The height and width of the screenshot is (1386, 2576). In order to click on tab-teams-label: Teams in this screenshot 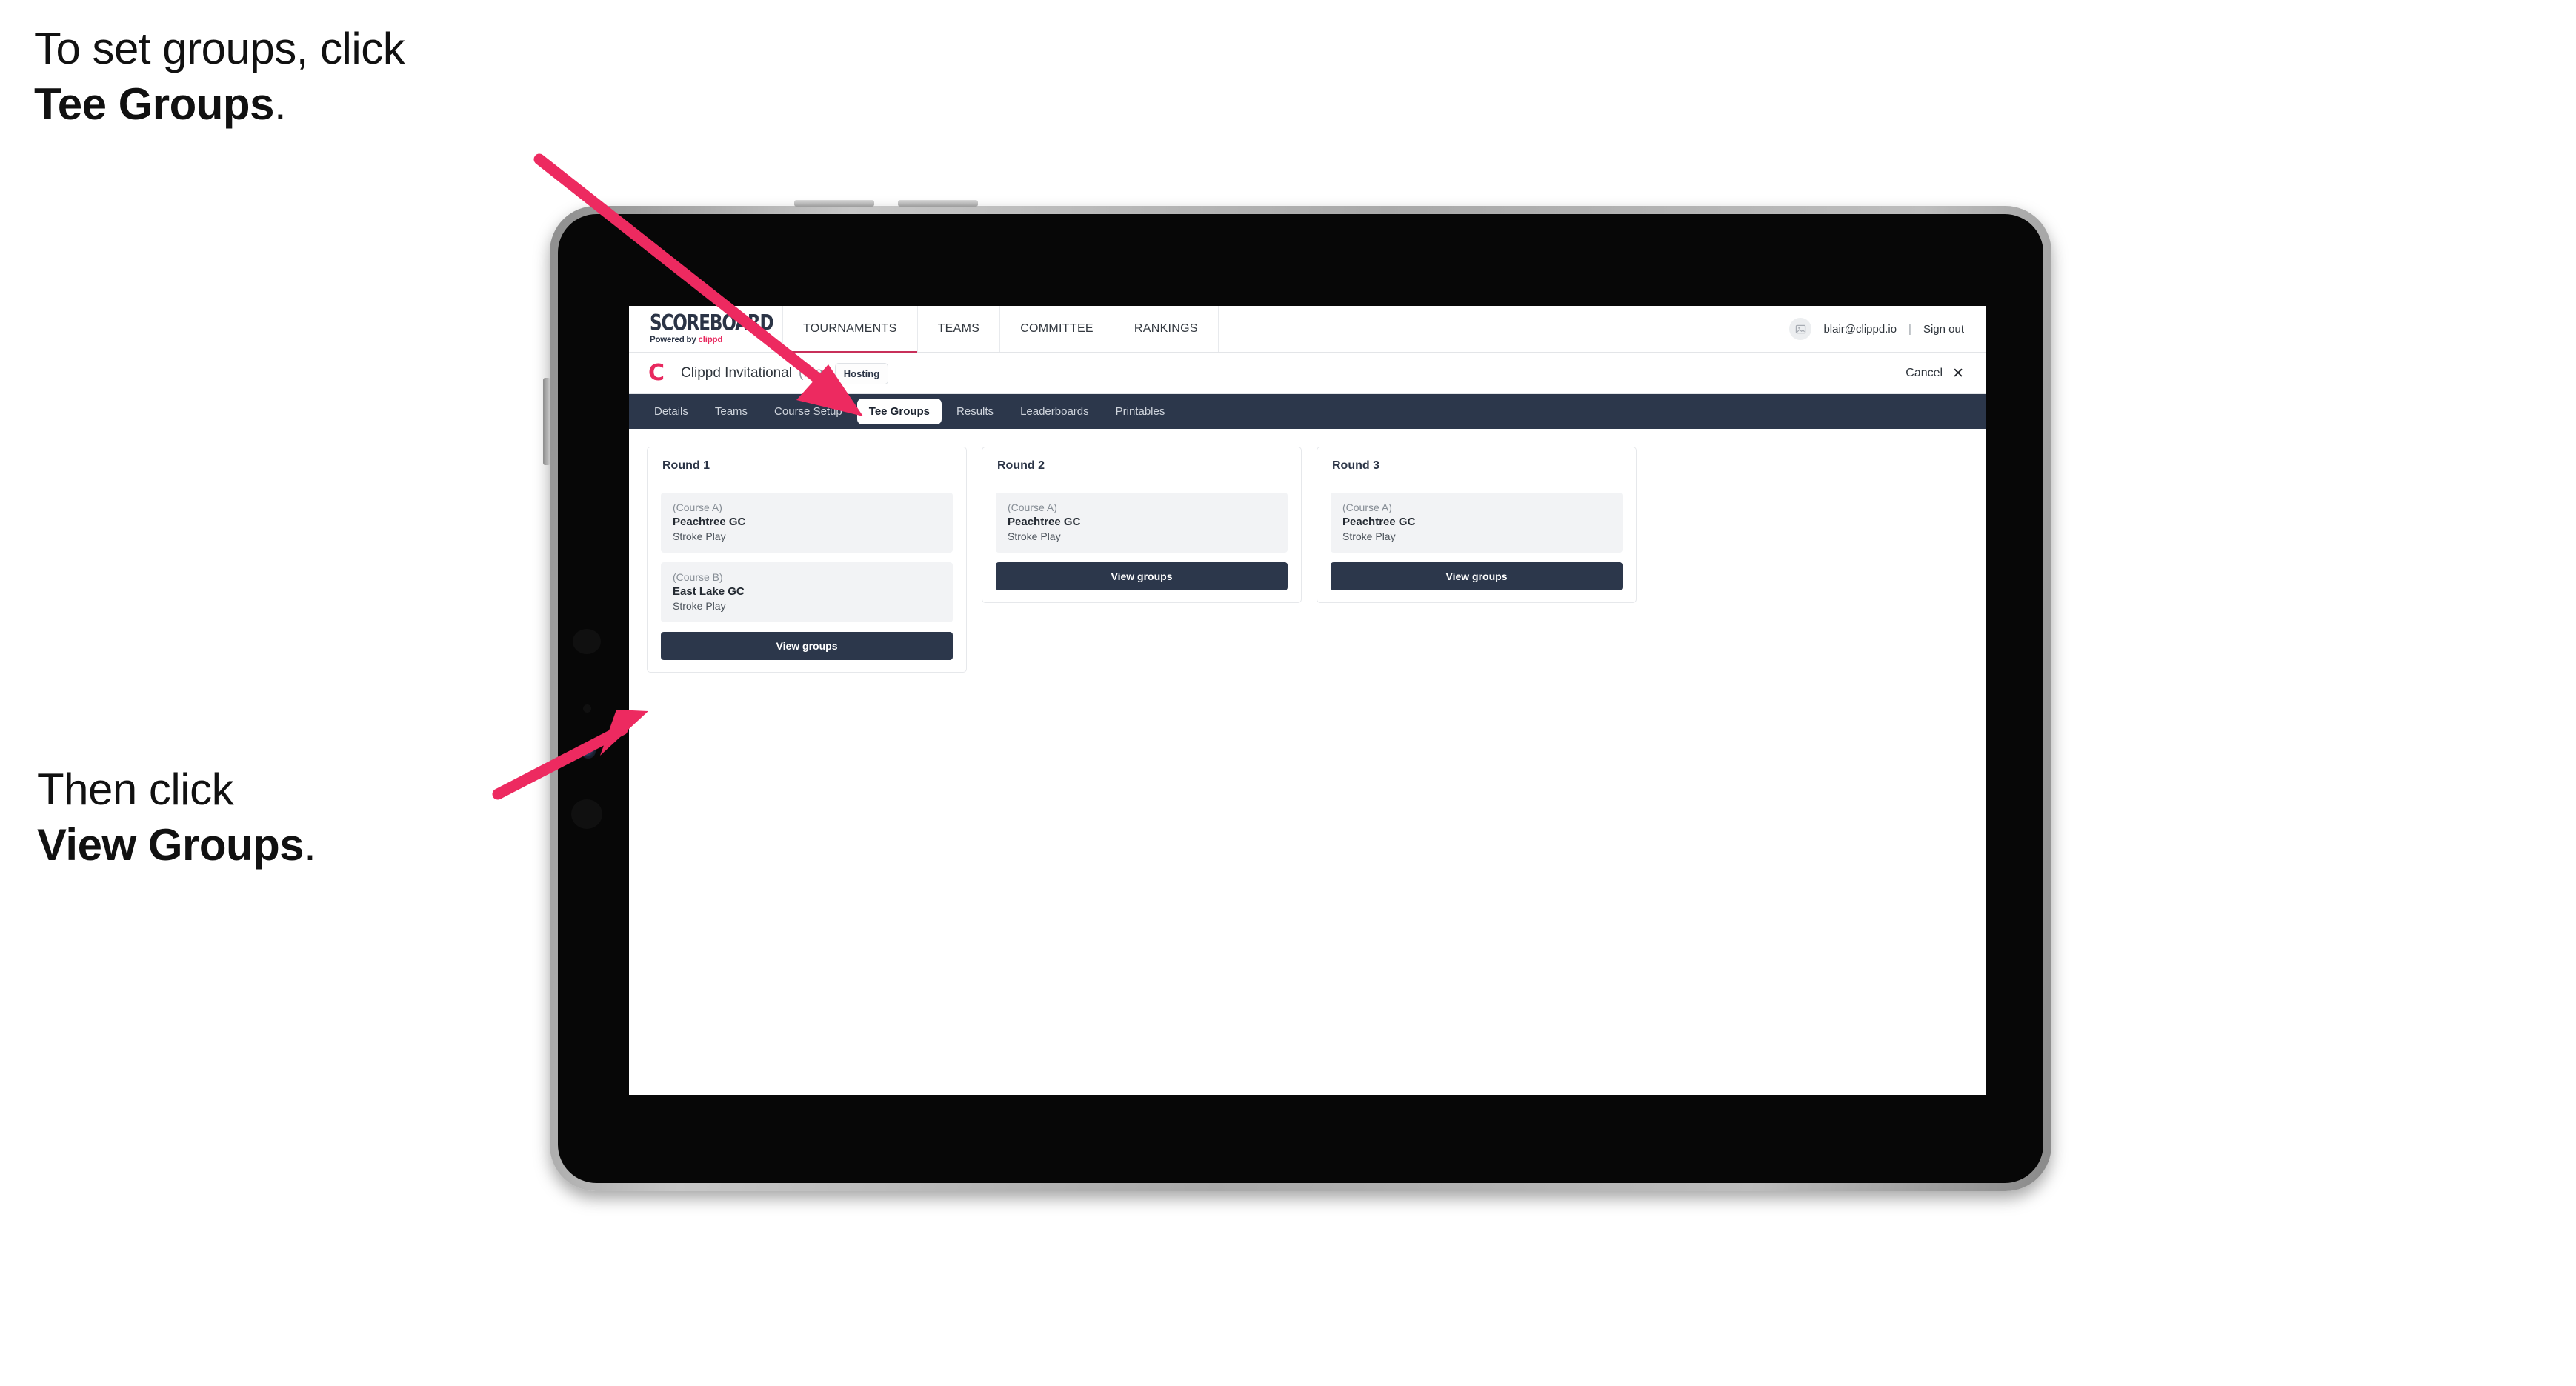, I will do `click(731, 412)`.